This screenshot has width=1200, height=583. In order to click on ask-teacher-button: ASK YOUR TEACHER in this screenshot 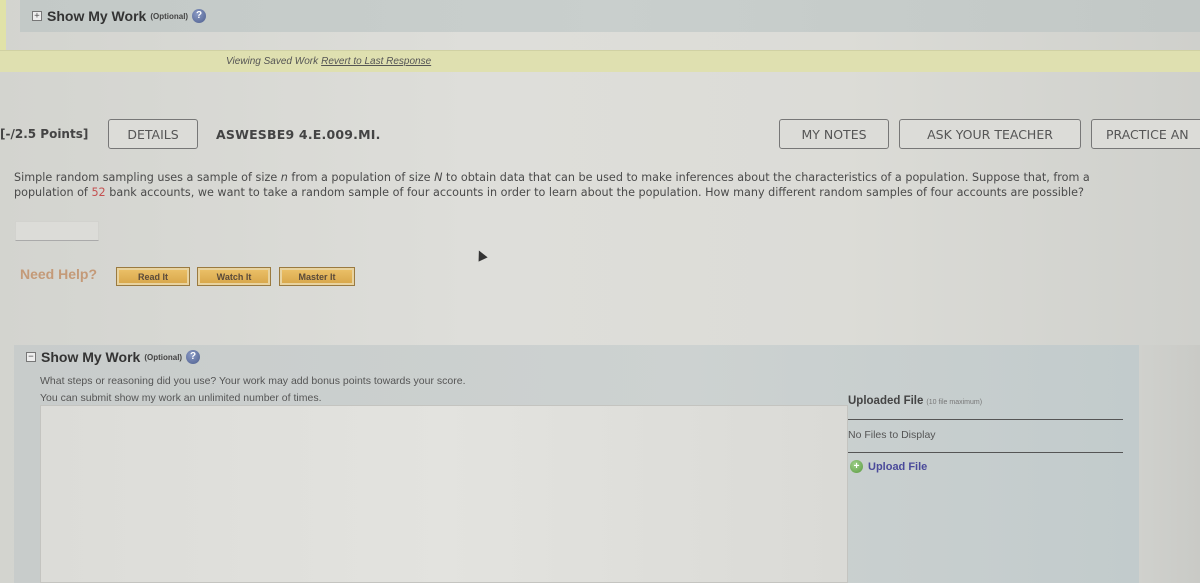, I will do `click(990, 134)`.